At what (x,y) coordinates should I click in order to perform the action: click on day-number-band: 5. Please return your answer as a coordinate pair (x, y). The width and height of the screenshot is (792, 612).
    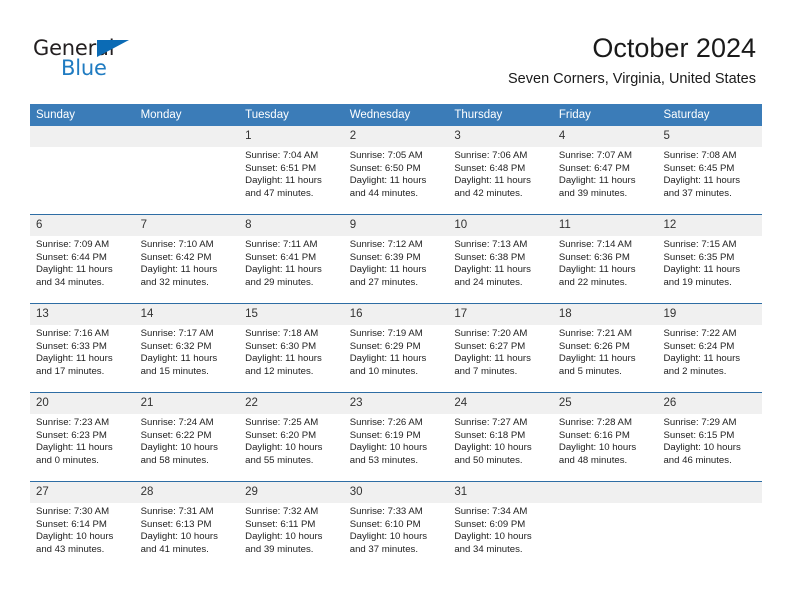
    Looking at the image, I should click on (710, 136).